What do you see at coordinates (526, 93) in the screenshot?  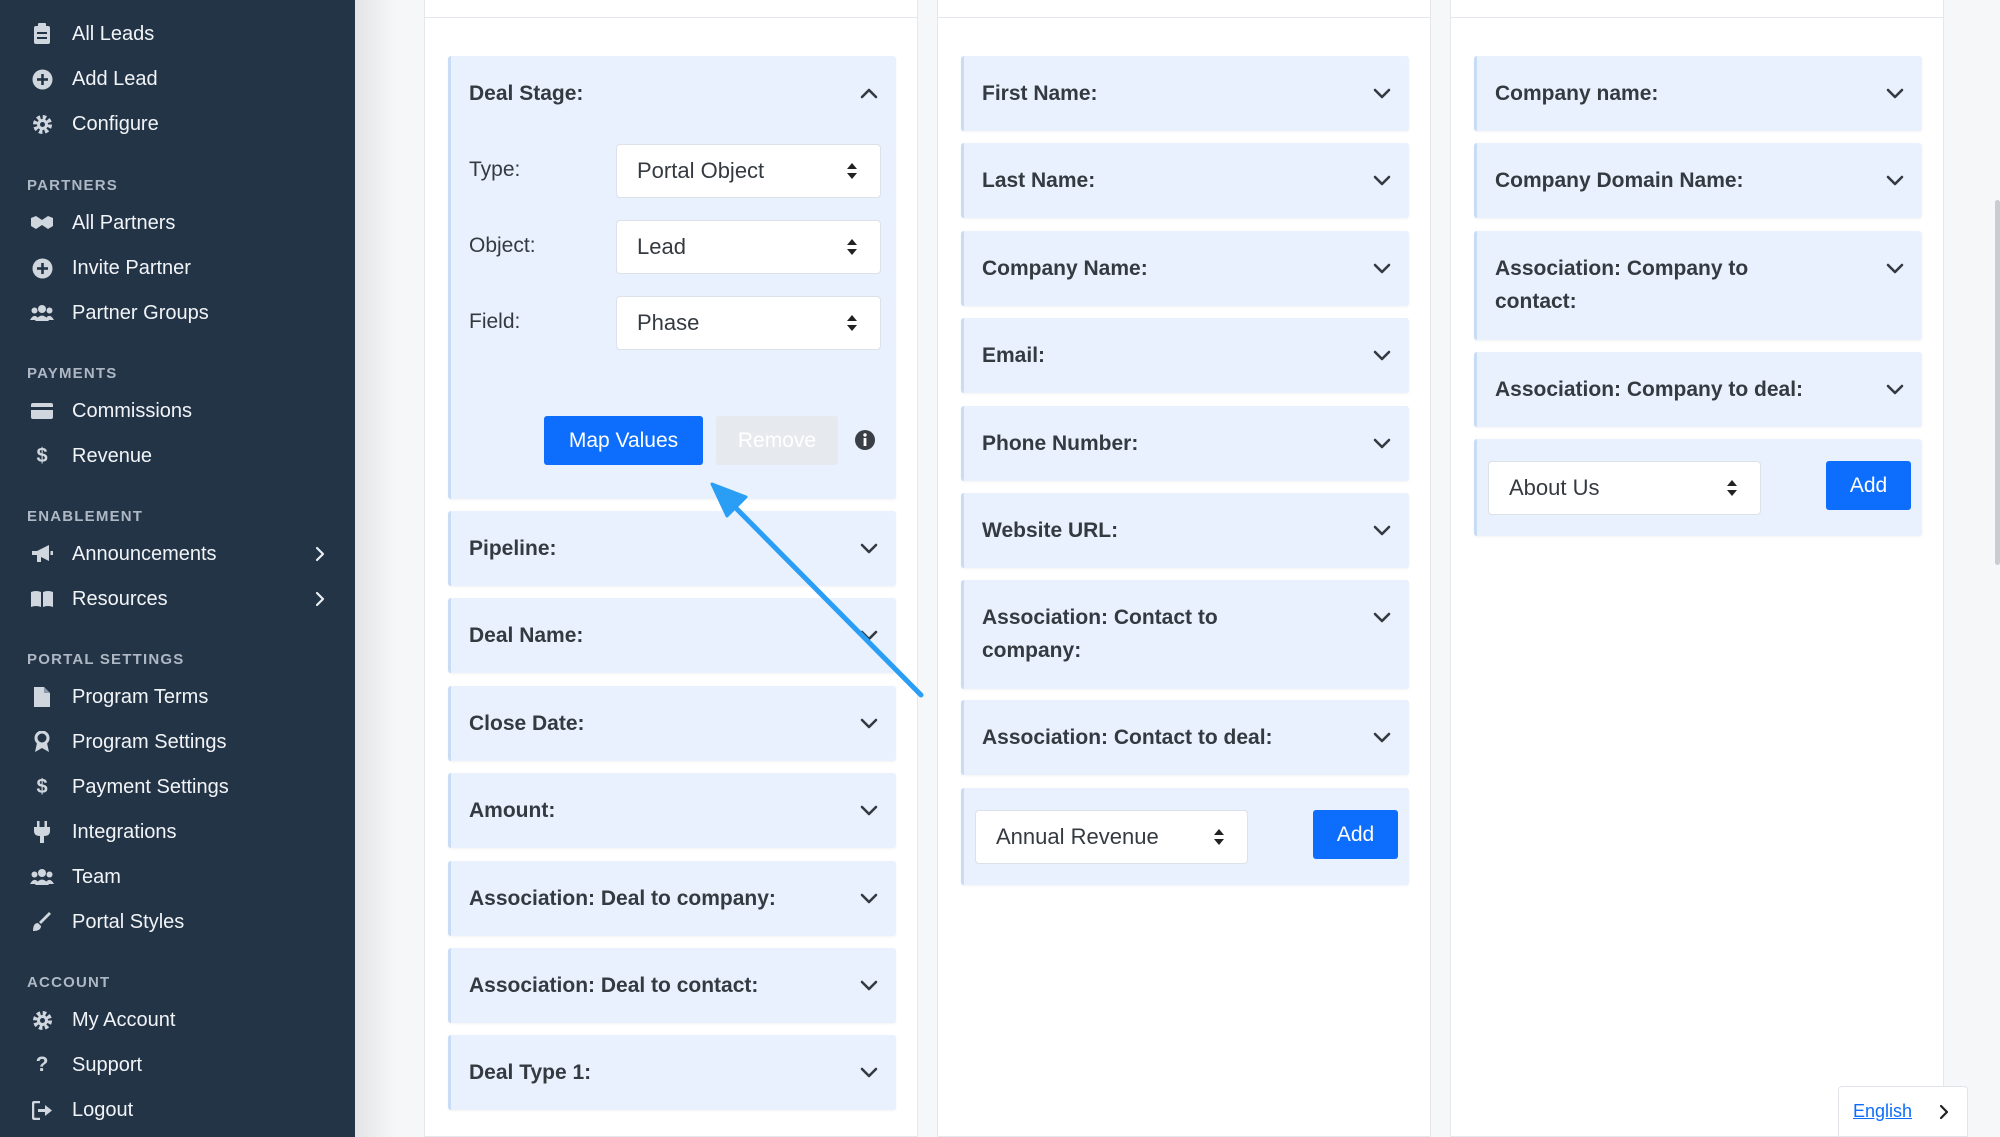 I see `card-title: Deal Stage:` at bounding box center [526, 93].